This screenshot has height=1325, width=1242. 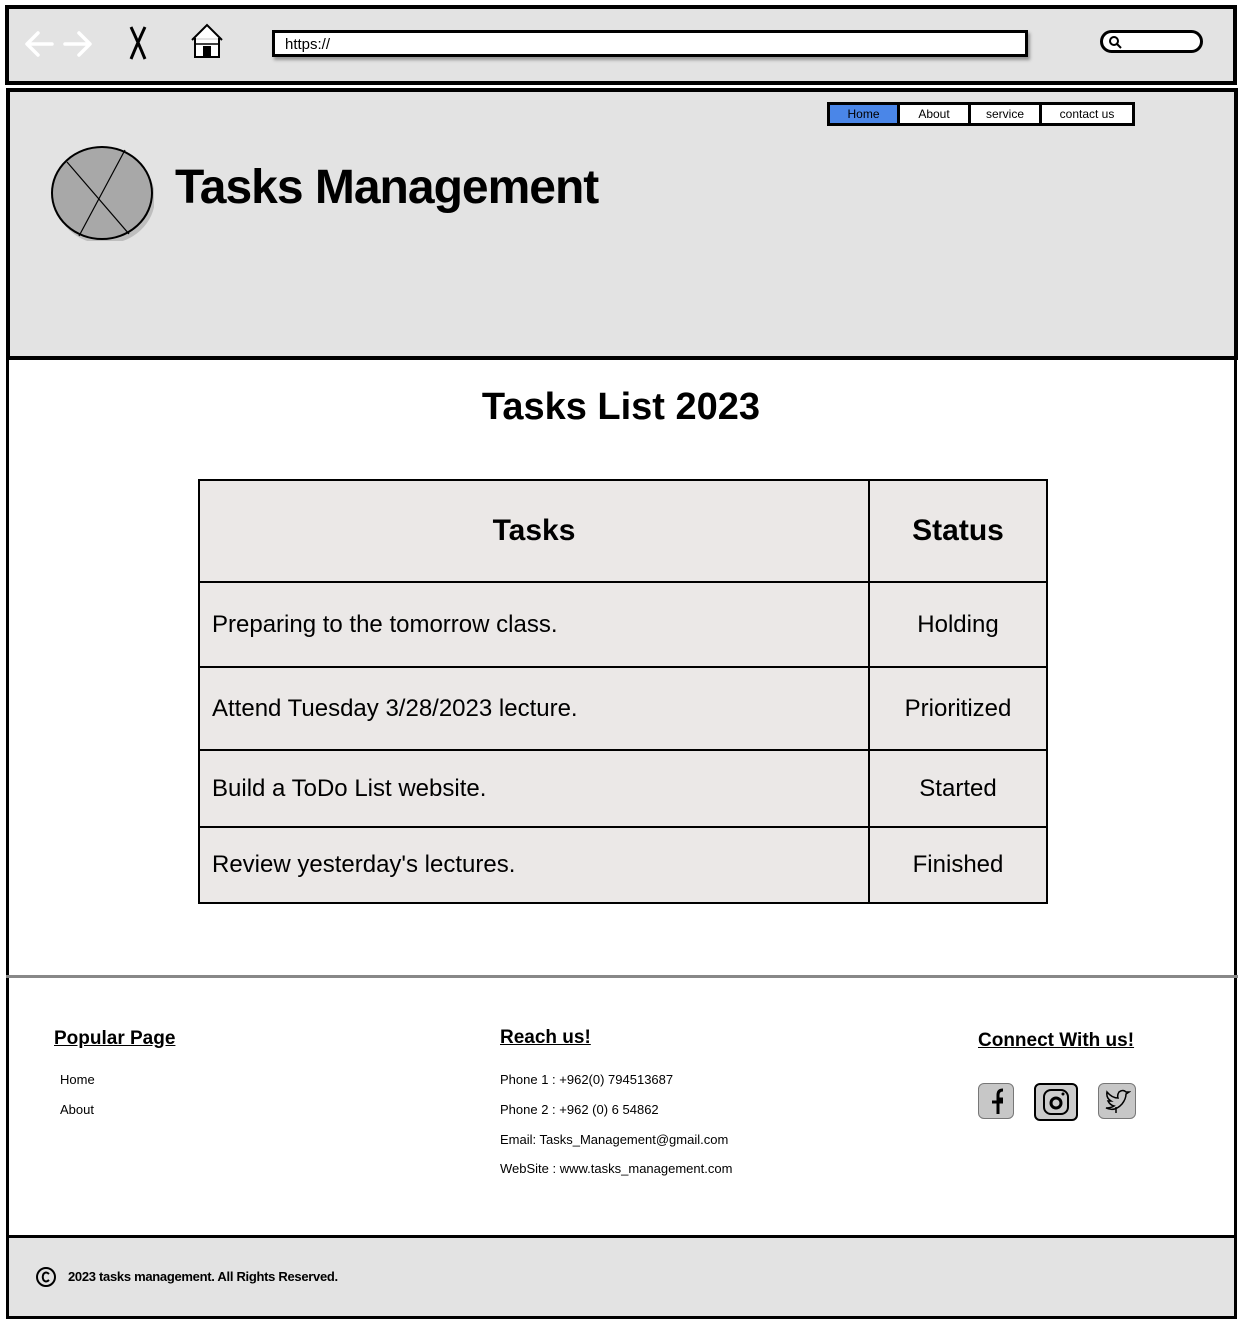 I want to click on connect-heading: Connect With us!, so click(x=1056, y=1040).